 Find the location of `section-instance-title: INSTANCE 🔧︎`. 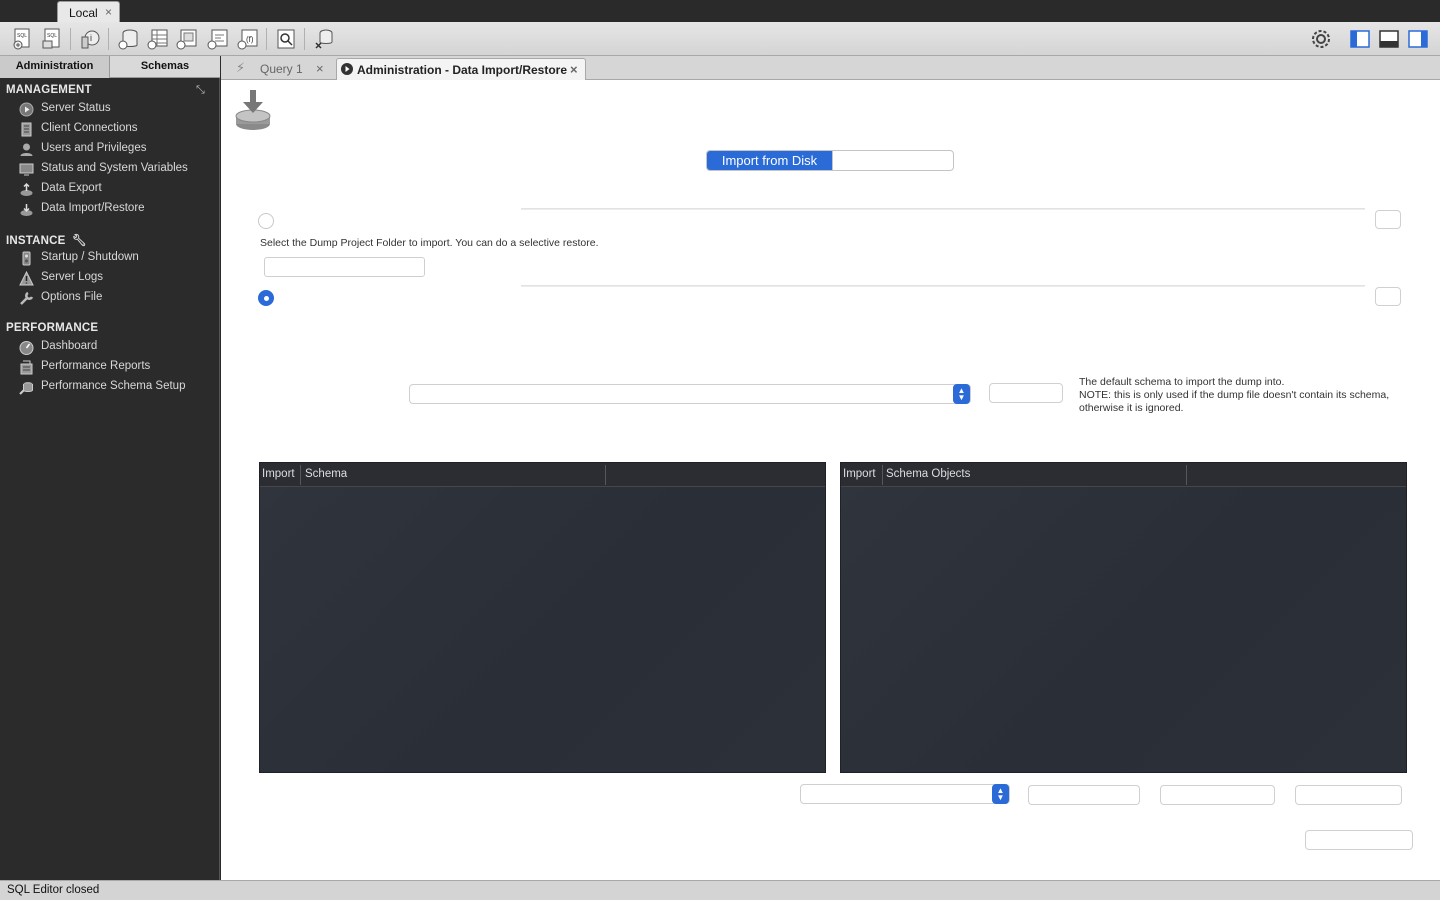

section-instance-title: INSTANCE 🔧︎ is located at coordinates (46, 240).